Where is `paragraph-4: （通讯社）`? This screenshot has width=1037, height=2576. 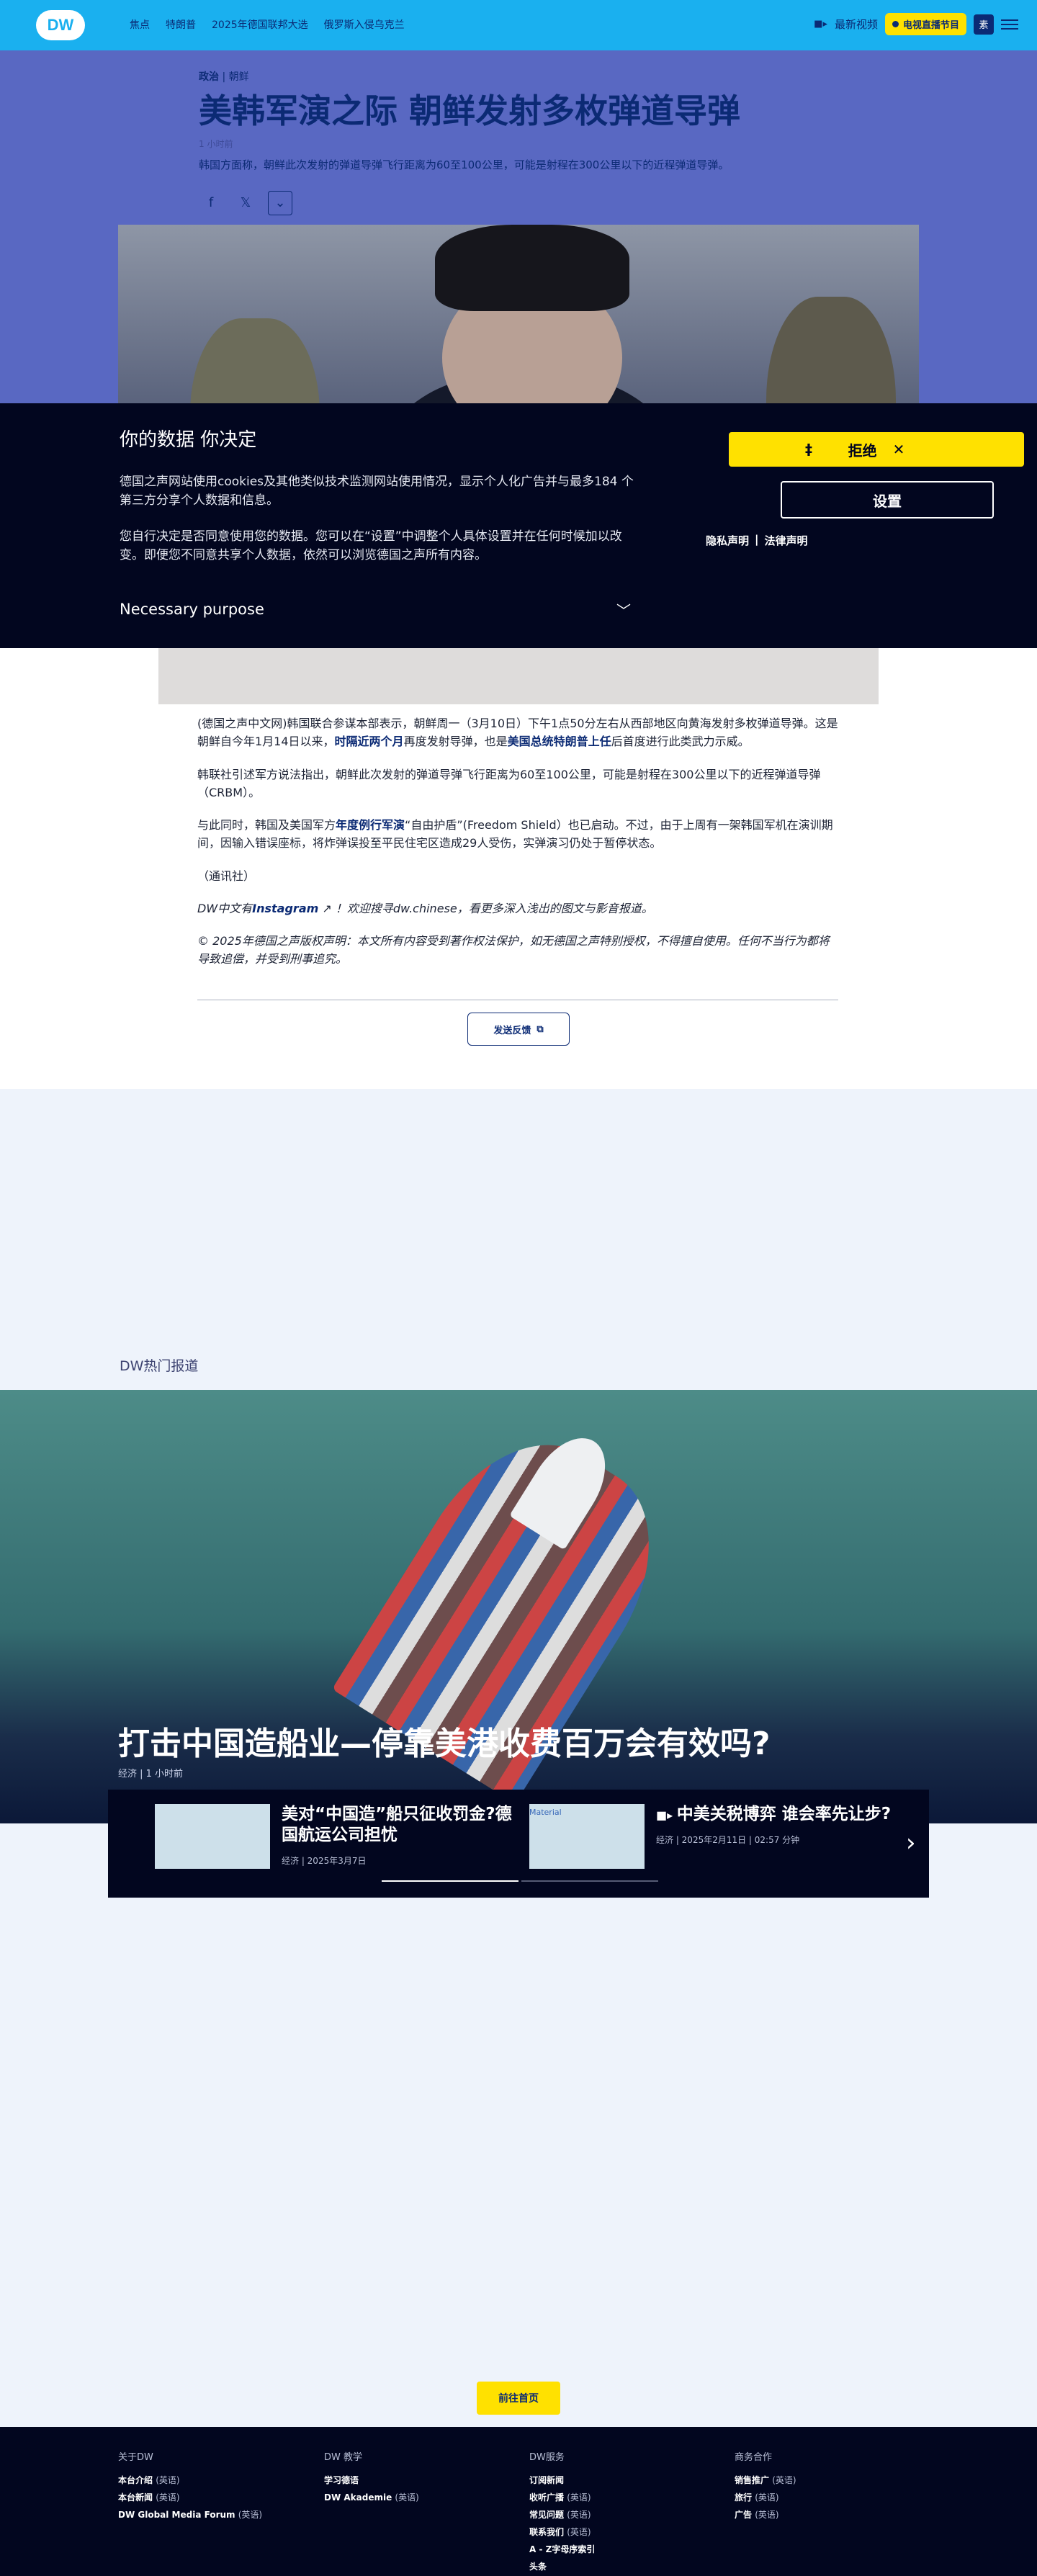 paragraph-4: （通讯社） is located at coordinates (226, 876).